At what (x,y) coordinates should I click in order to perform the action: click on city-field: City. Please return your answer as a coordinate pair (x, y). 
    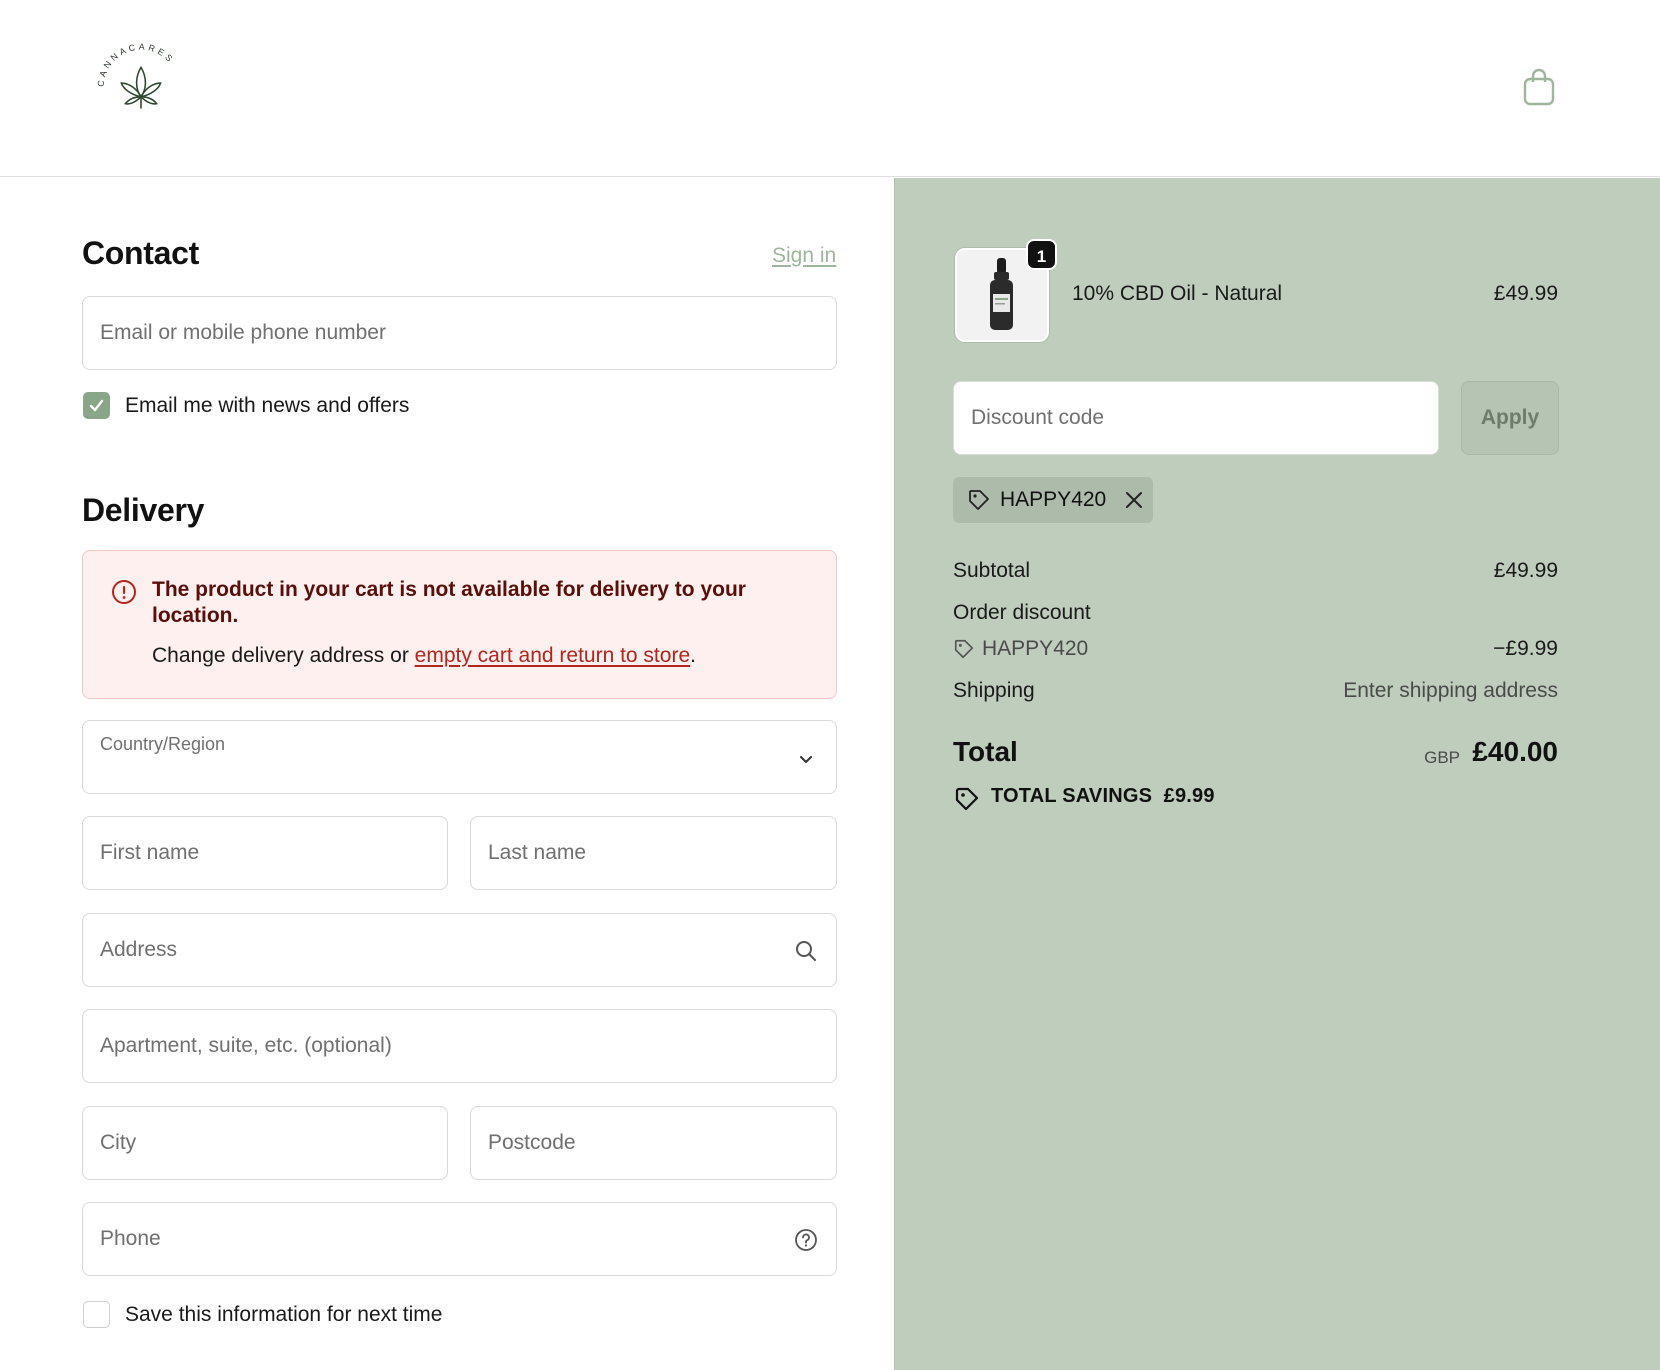
    Looking at the image, I should click on (265, 1143).